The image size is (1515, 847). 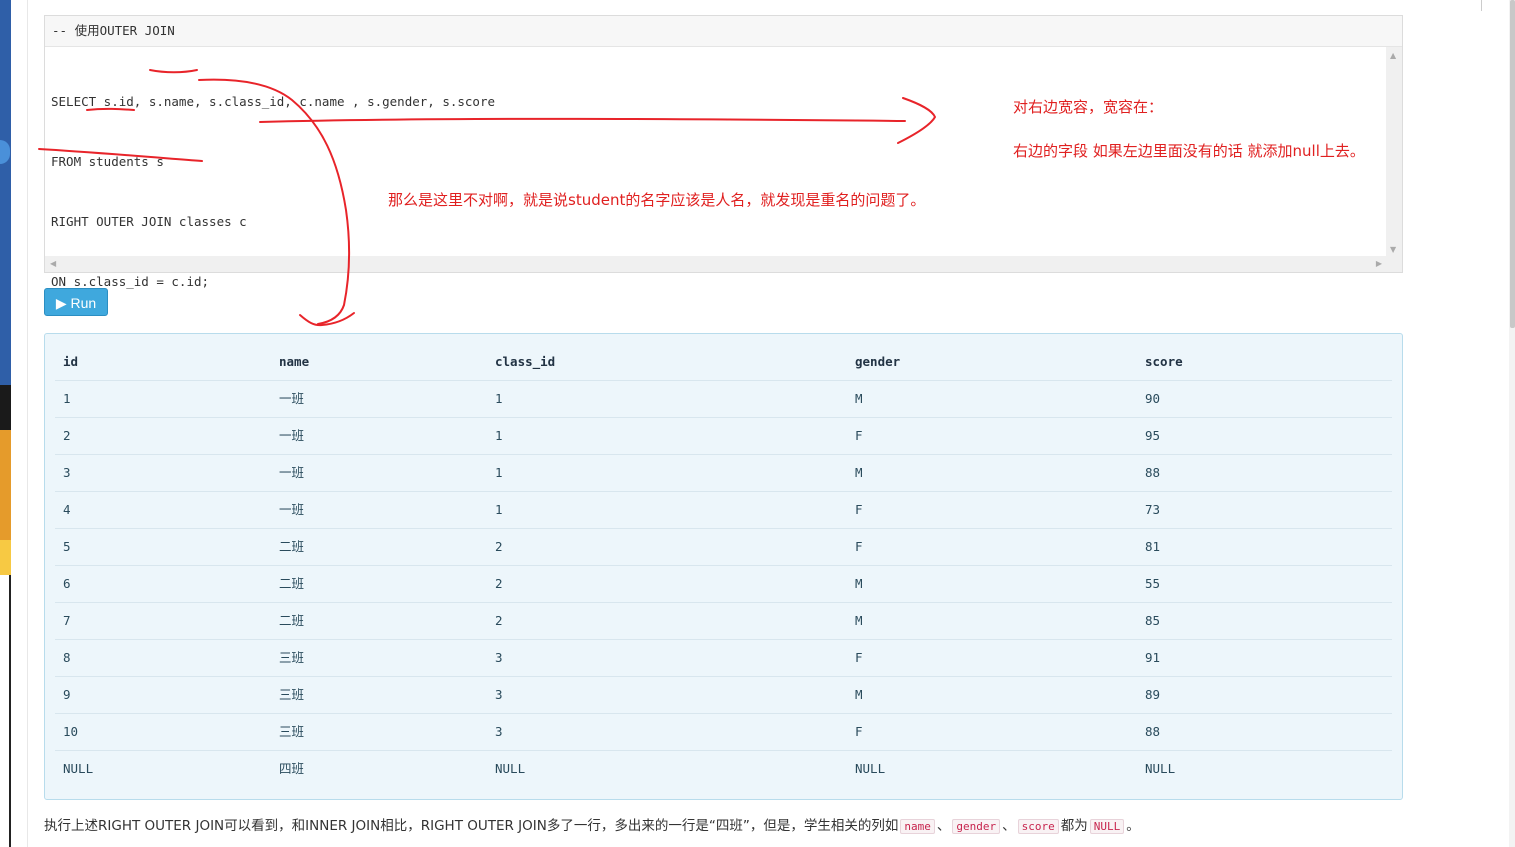 I want to click on cell-id: 4, so click(x=67, y=509).